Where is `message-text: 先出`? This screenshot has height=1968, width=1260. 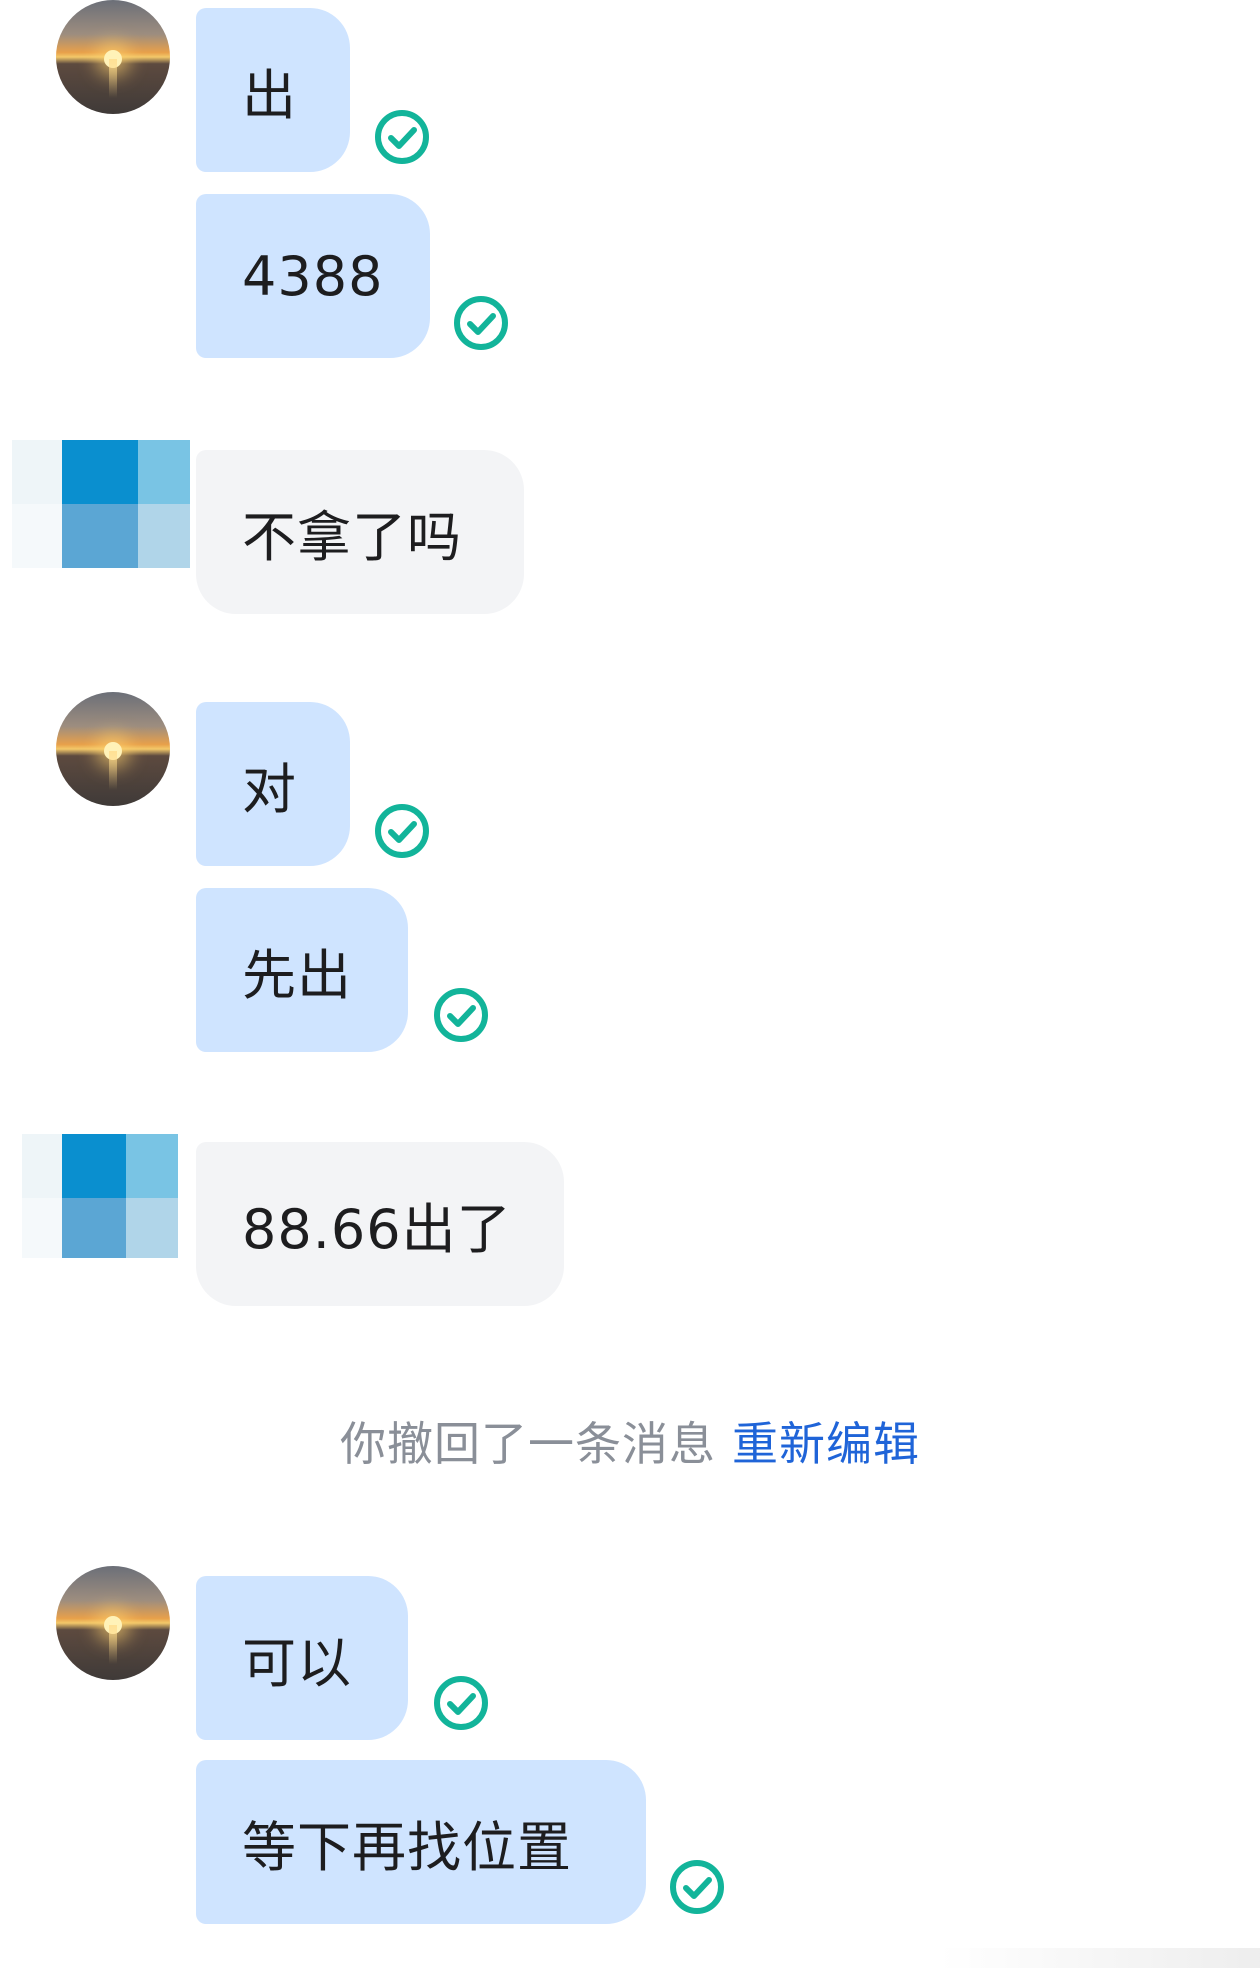 message-text: 先出 is located at coordinates (297, 975).